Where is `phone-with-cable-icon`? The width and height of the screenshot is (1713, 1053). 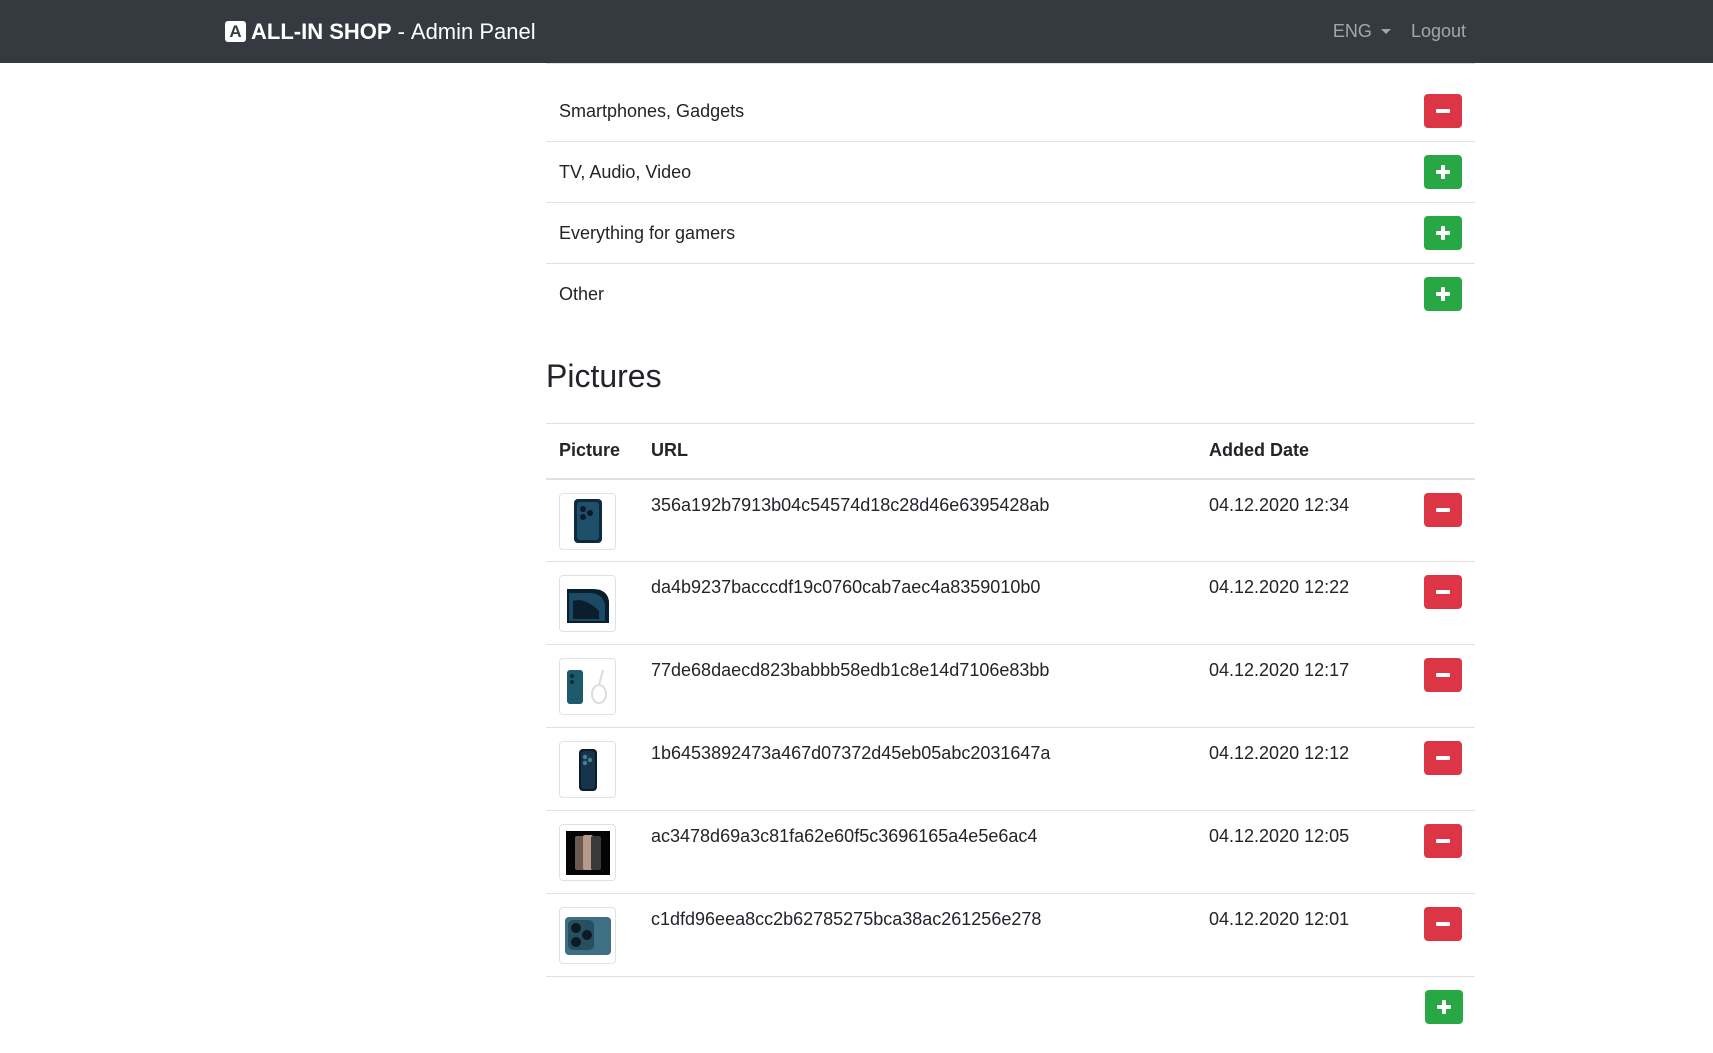
phone-with-cable-icon is located at coordinates (587, 686).